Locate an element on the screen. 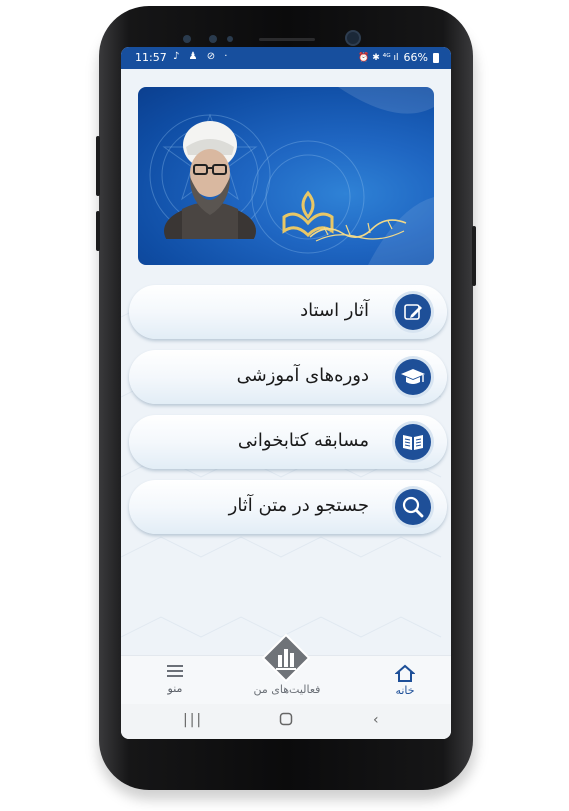 Image resolution: width=569 pixels, height=811 pixels. battery-percent: 66% is located at coordinates (415, 57).